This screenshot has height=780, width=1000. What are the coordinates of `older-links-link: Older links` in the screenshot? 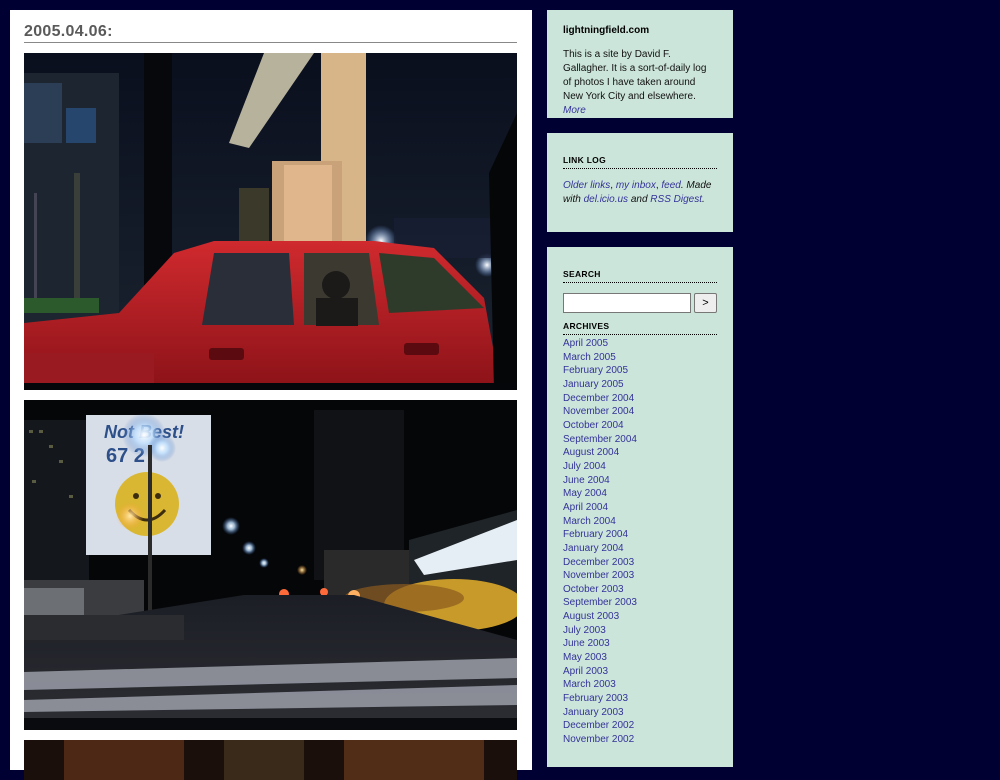 It's located at (586, 185).